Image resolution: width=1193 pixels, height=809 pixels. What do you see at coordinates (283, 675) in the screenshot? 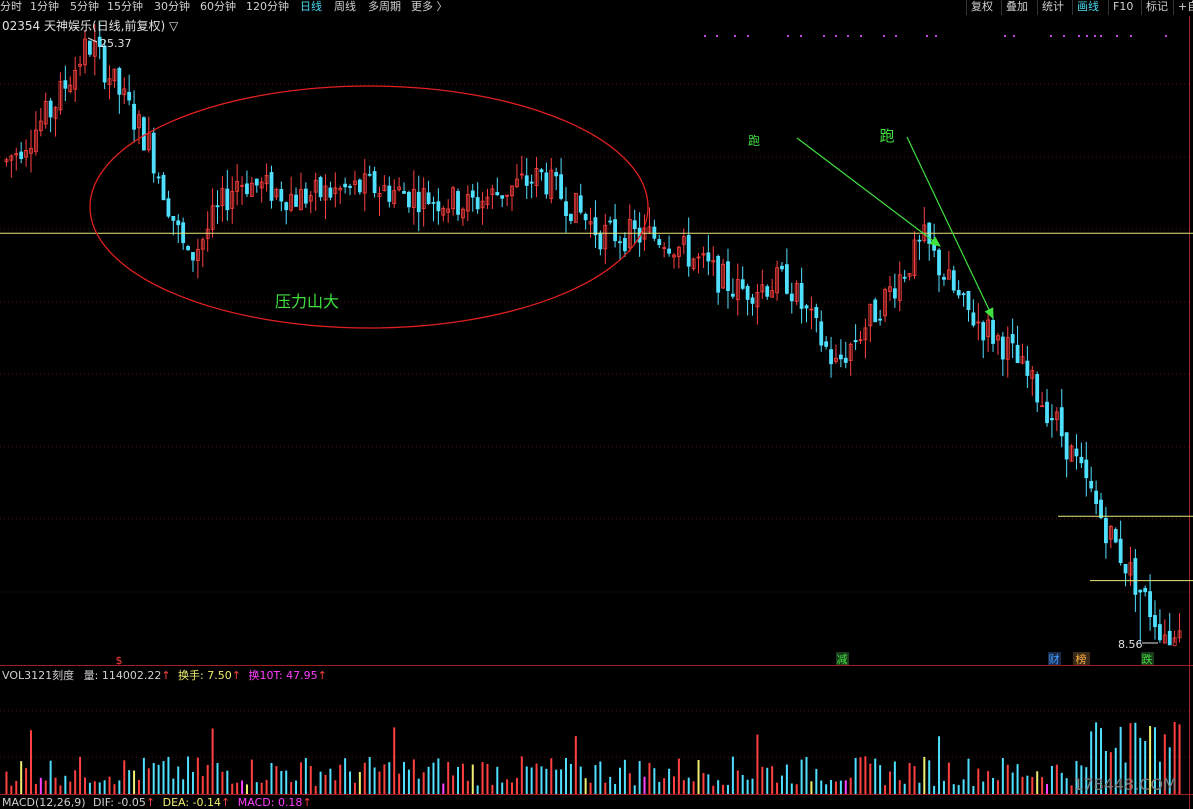
I see `turnover10-value: 换10T: 47.95` at bounding box center [283, 675].